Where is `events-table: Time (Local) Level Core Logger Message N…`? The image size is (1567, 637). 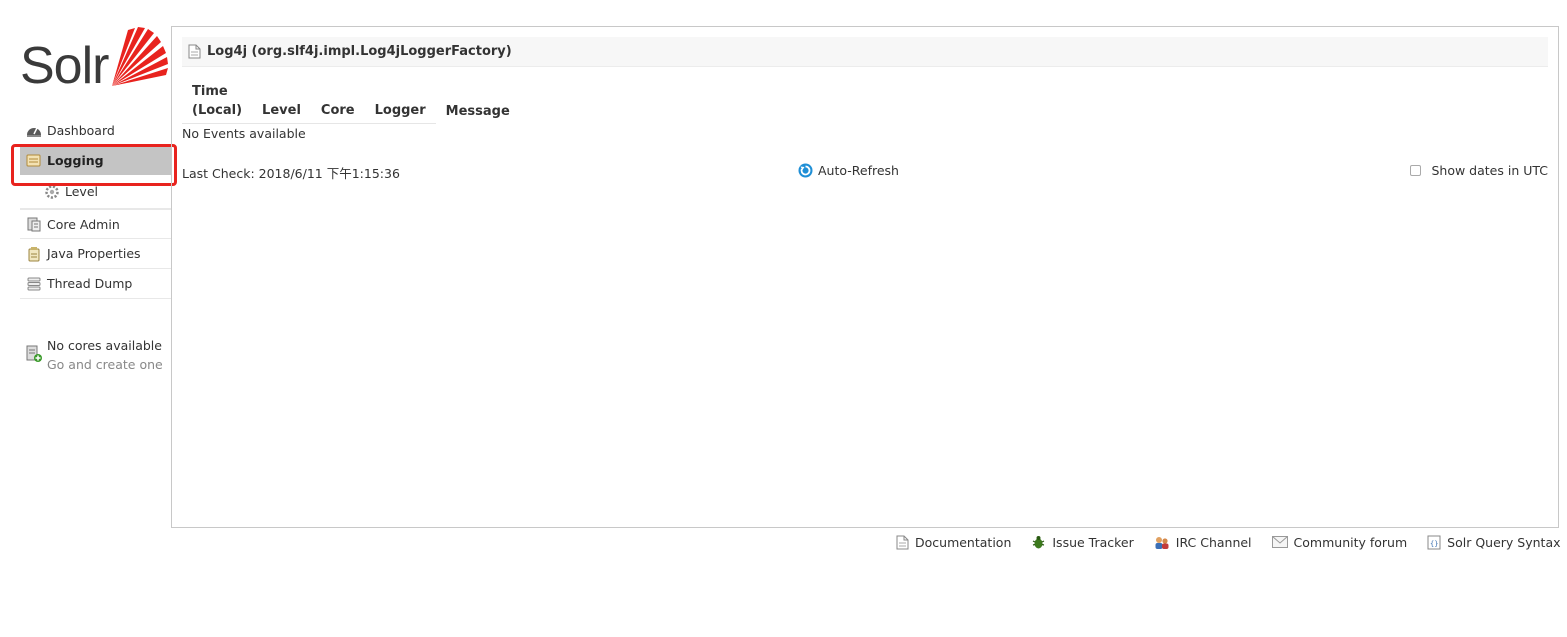 events-table: Time (Local) Level Core Logger Message N… is located at coordinates (351, 111).